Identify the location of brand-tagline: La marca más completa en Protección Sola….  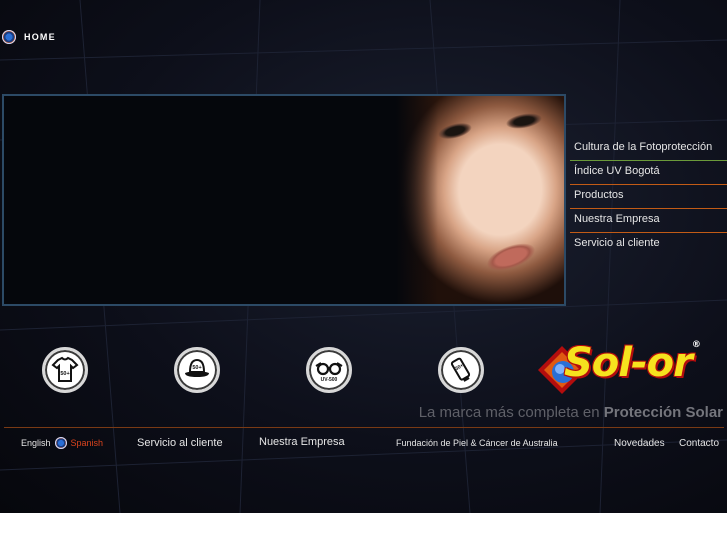
(571, 412).